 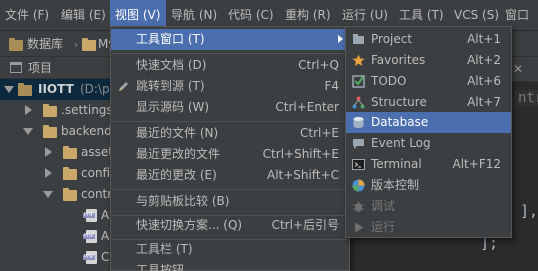 What do you see at coordinates (96, 173) in the screenshot?
I see `tree-label: confi` at bounding box center [96, 173].